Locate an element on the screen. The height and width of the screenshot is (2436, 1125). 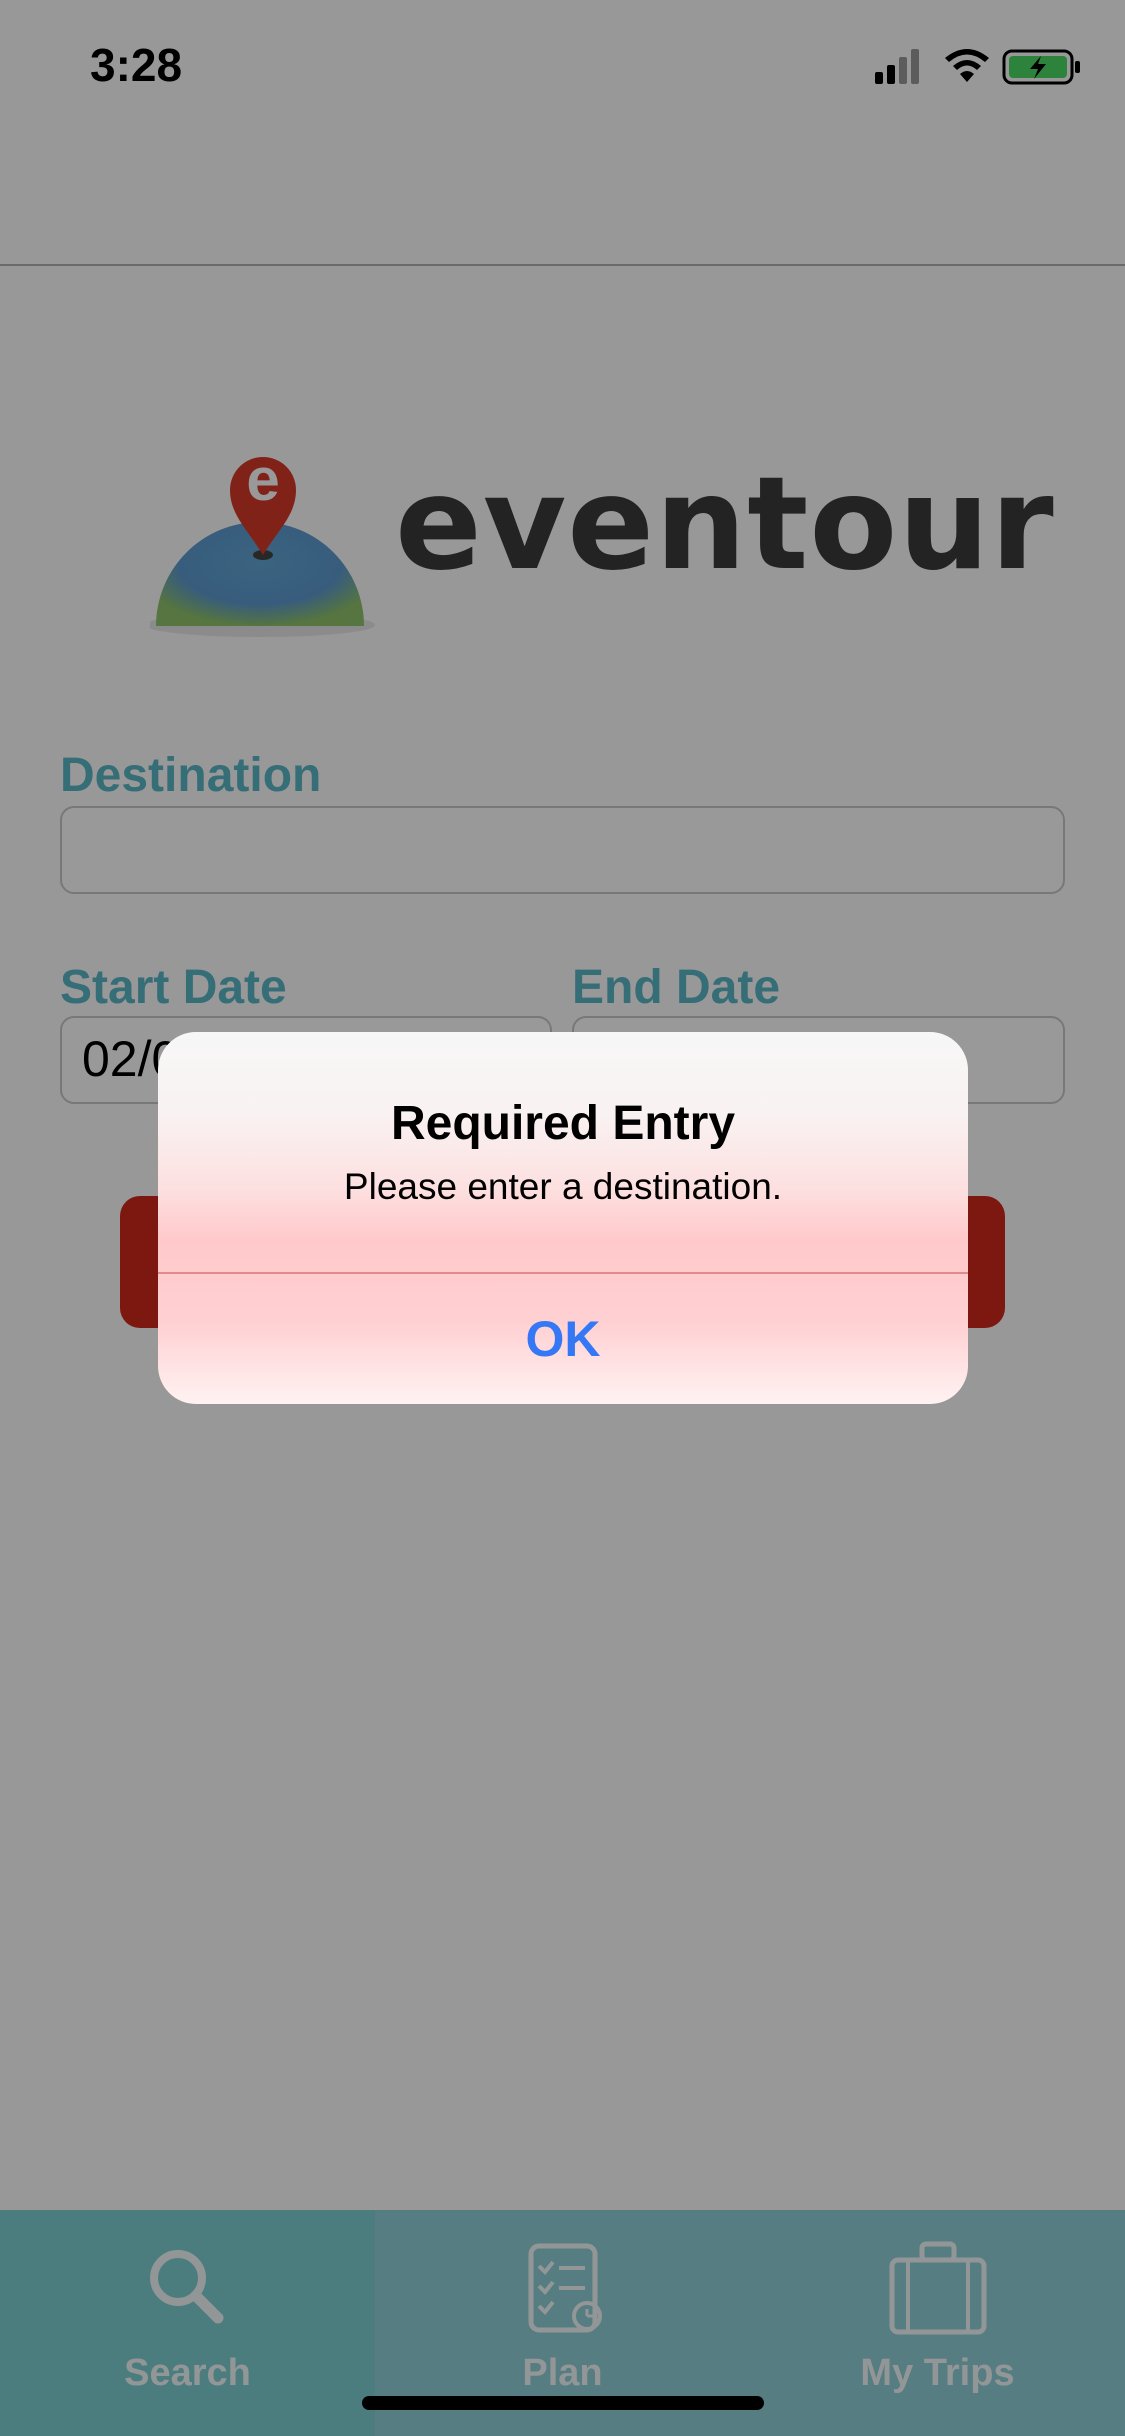
alert-title: Required Entry is located at coordinates (563, 1123).